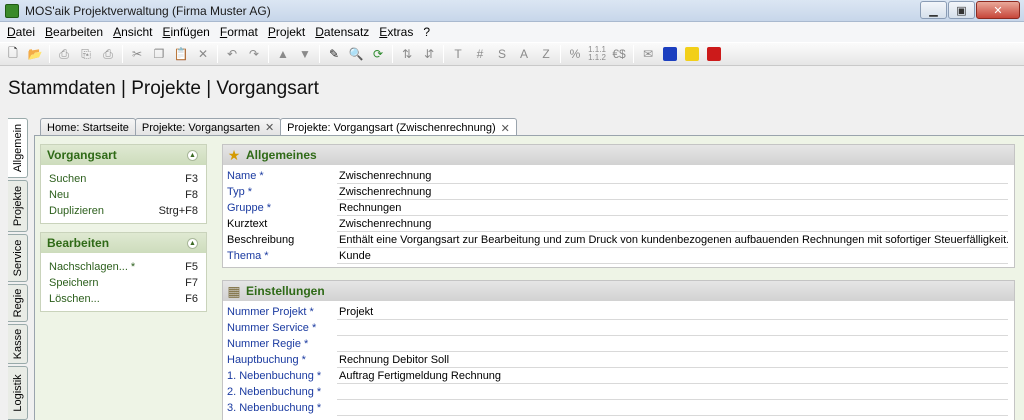  Describe the element at coordinates (18, 148) in the screenshot. I see `vtab-allgemein: Allgemein` at that location.